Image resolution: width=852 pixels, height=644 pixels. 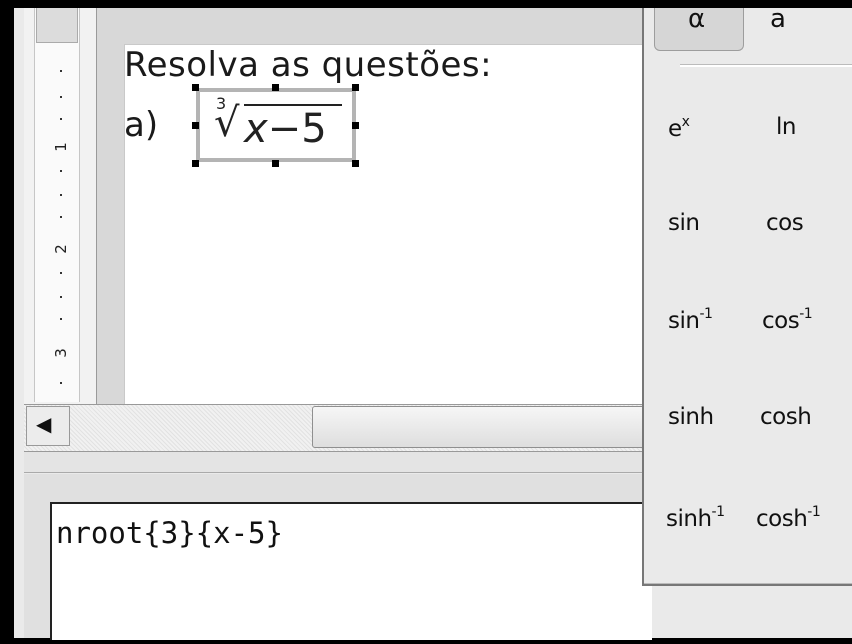 What do you see at coordinates (169, 533) in the screenshot?
I see `command-text: nroot{3}{x-5}` at bounding box center [169, 533].